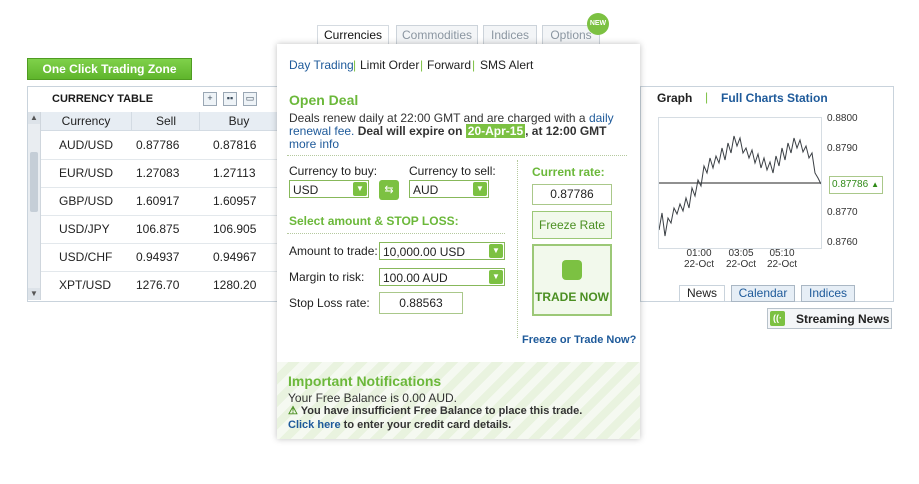  Describe the element at coordinates (327, 277) in the screenshot. I see `margin-label: Margin to risk:` at that location.